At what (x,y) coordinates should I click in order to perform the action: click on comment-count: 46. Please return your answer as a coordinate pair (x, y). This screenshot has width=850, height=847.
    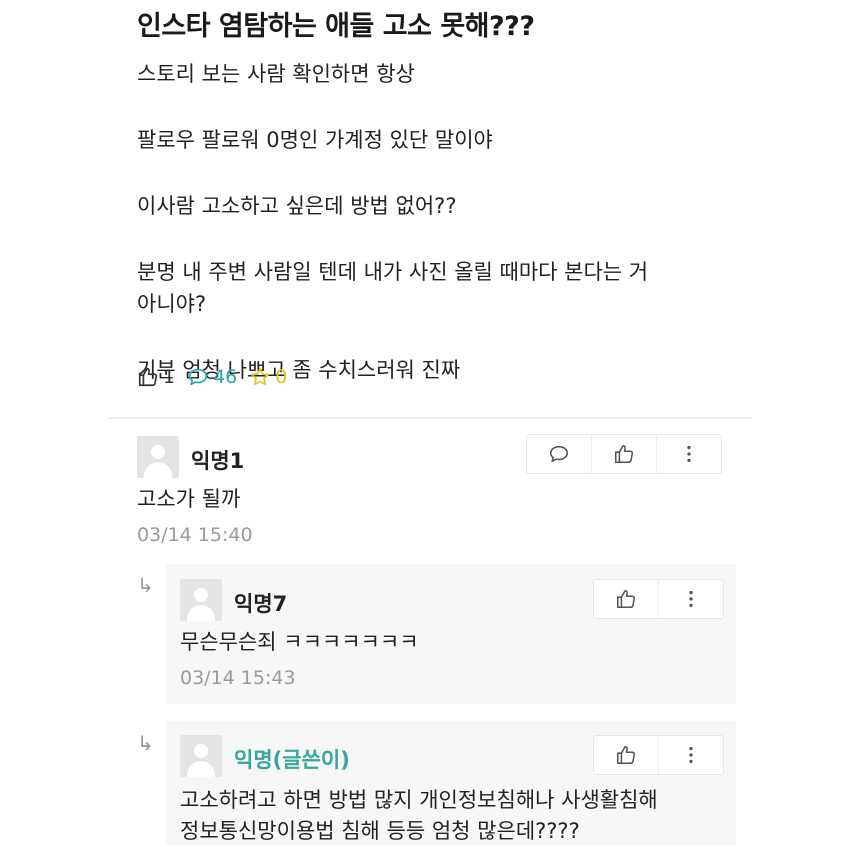
    Looking at the image, I should click on (225, 377).